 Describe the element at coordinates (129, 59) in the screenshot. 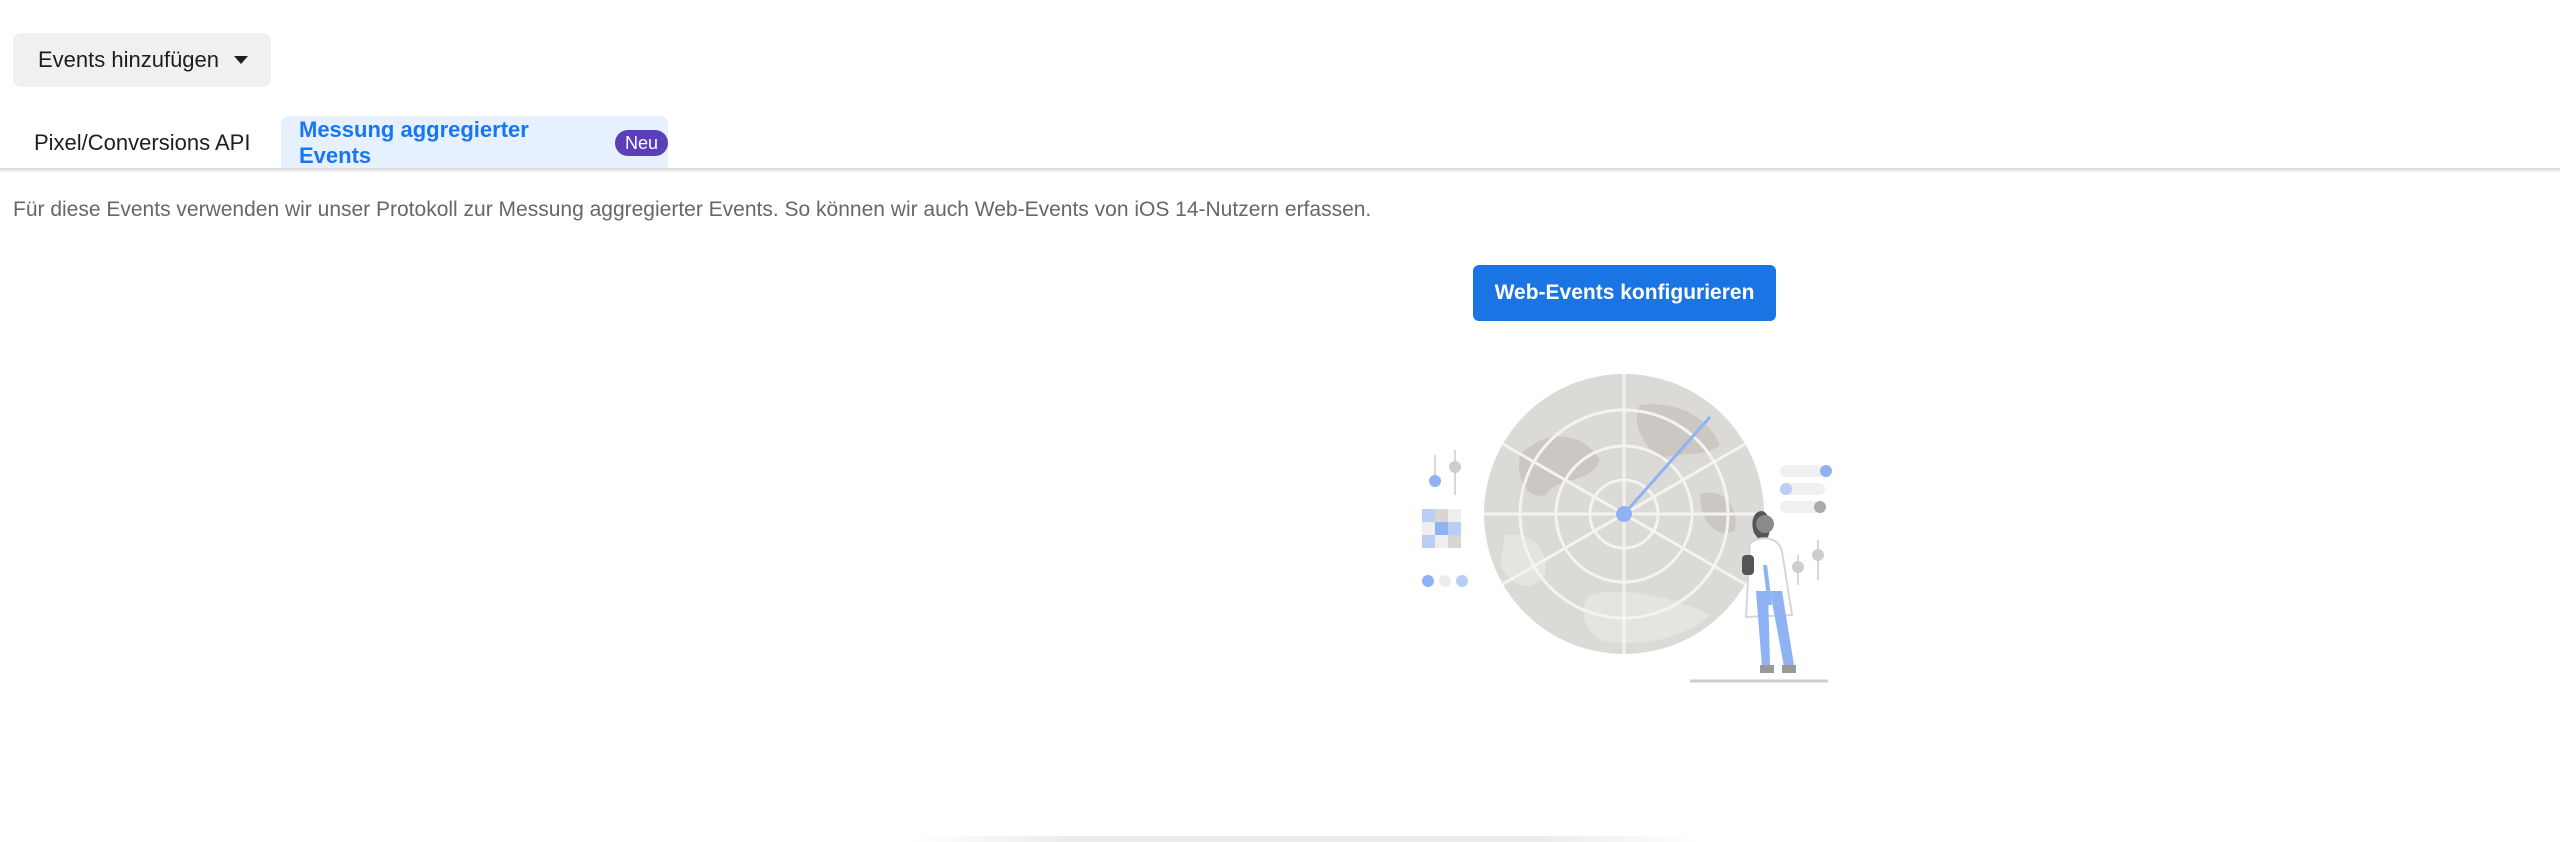

I see `add-events-label: Events hinzufügen` at that location.